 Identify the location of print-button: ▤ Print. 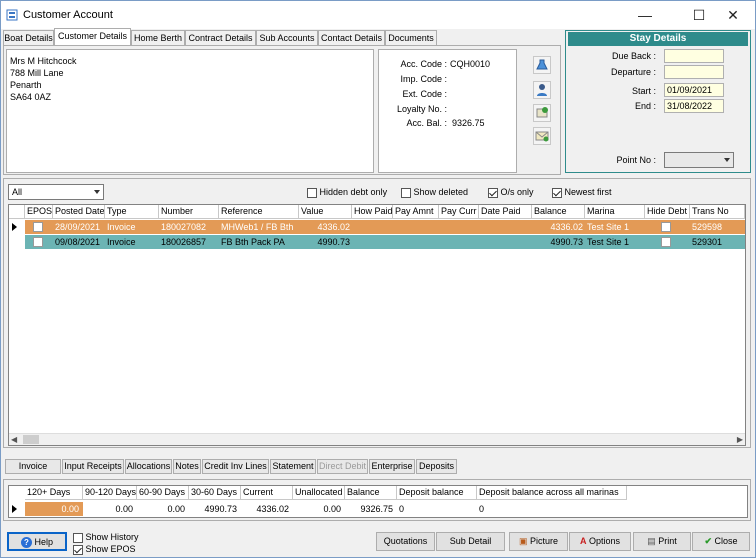
(662, 541).